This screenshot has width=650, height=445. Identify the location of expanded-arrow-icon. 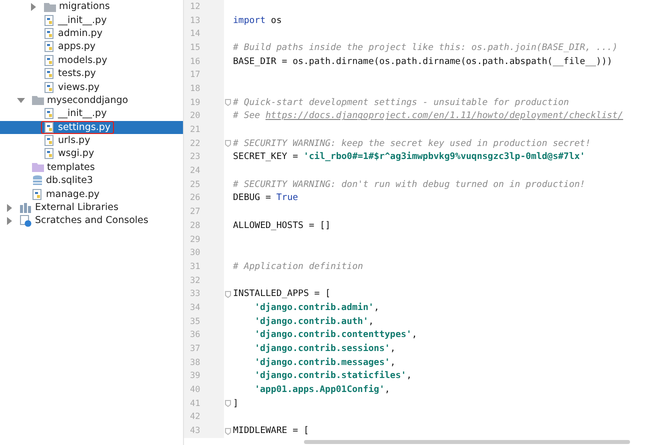
(21, 100).